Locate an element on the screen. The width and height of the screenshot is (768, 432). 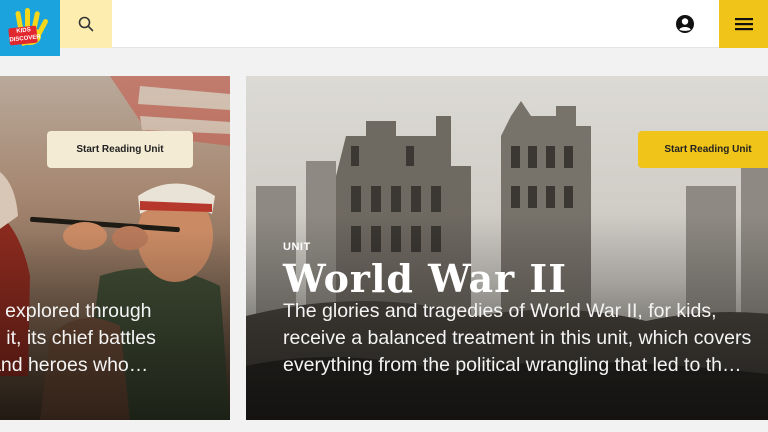
unit-label: UNIT is located at coordinates (297, 247).